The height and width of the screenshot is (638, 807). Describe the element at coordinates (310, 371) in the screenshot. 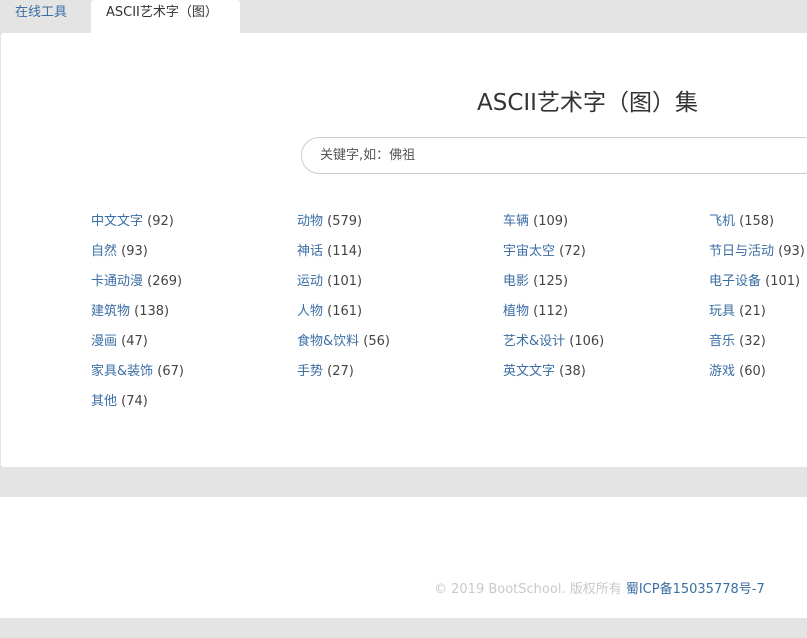

I see `category-name: 手势` at that location.